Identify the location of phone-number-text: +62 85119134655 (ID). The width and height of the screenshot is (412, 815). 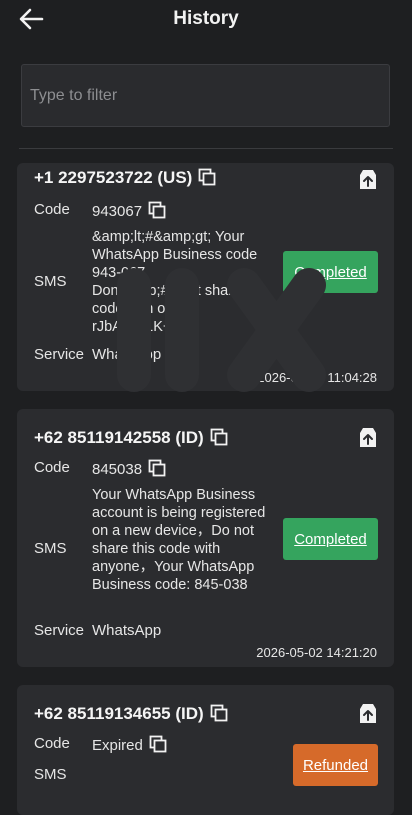
(119, 713).